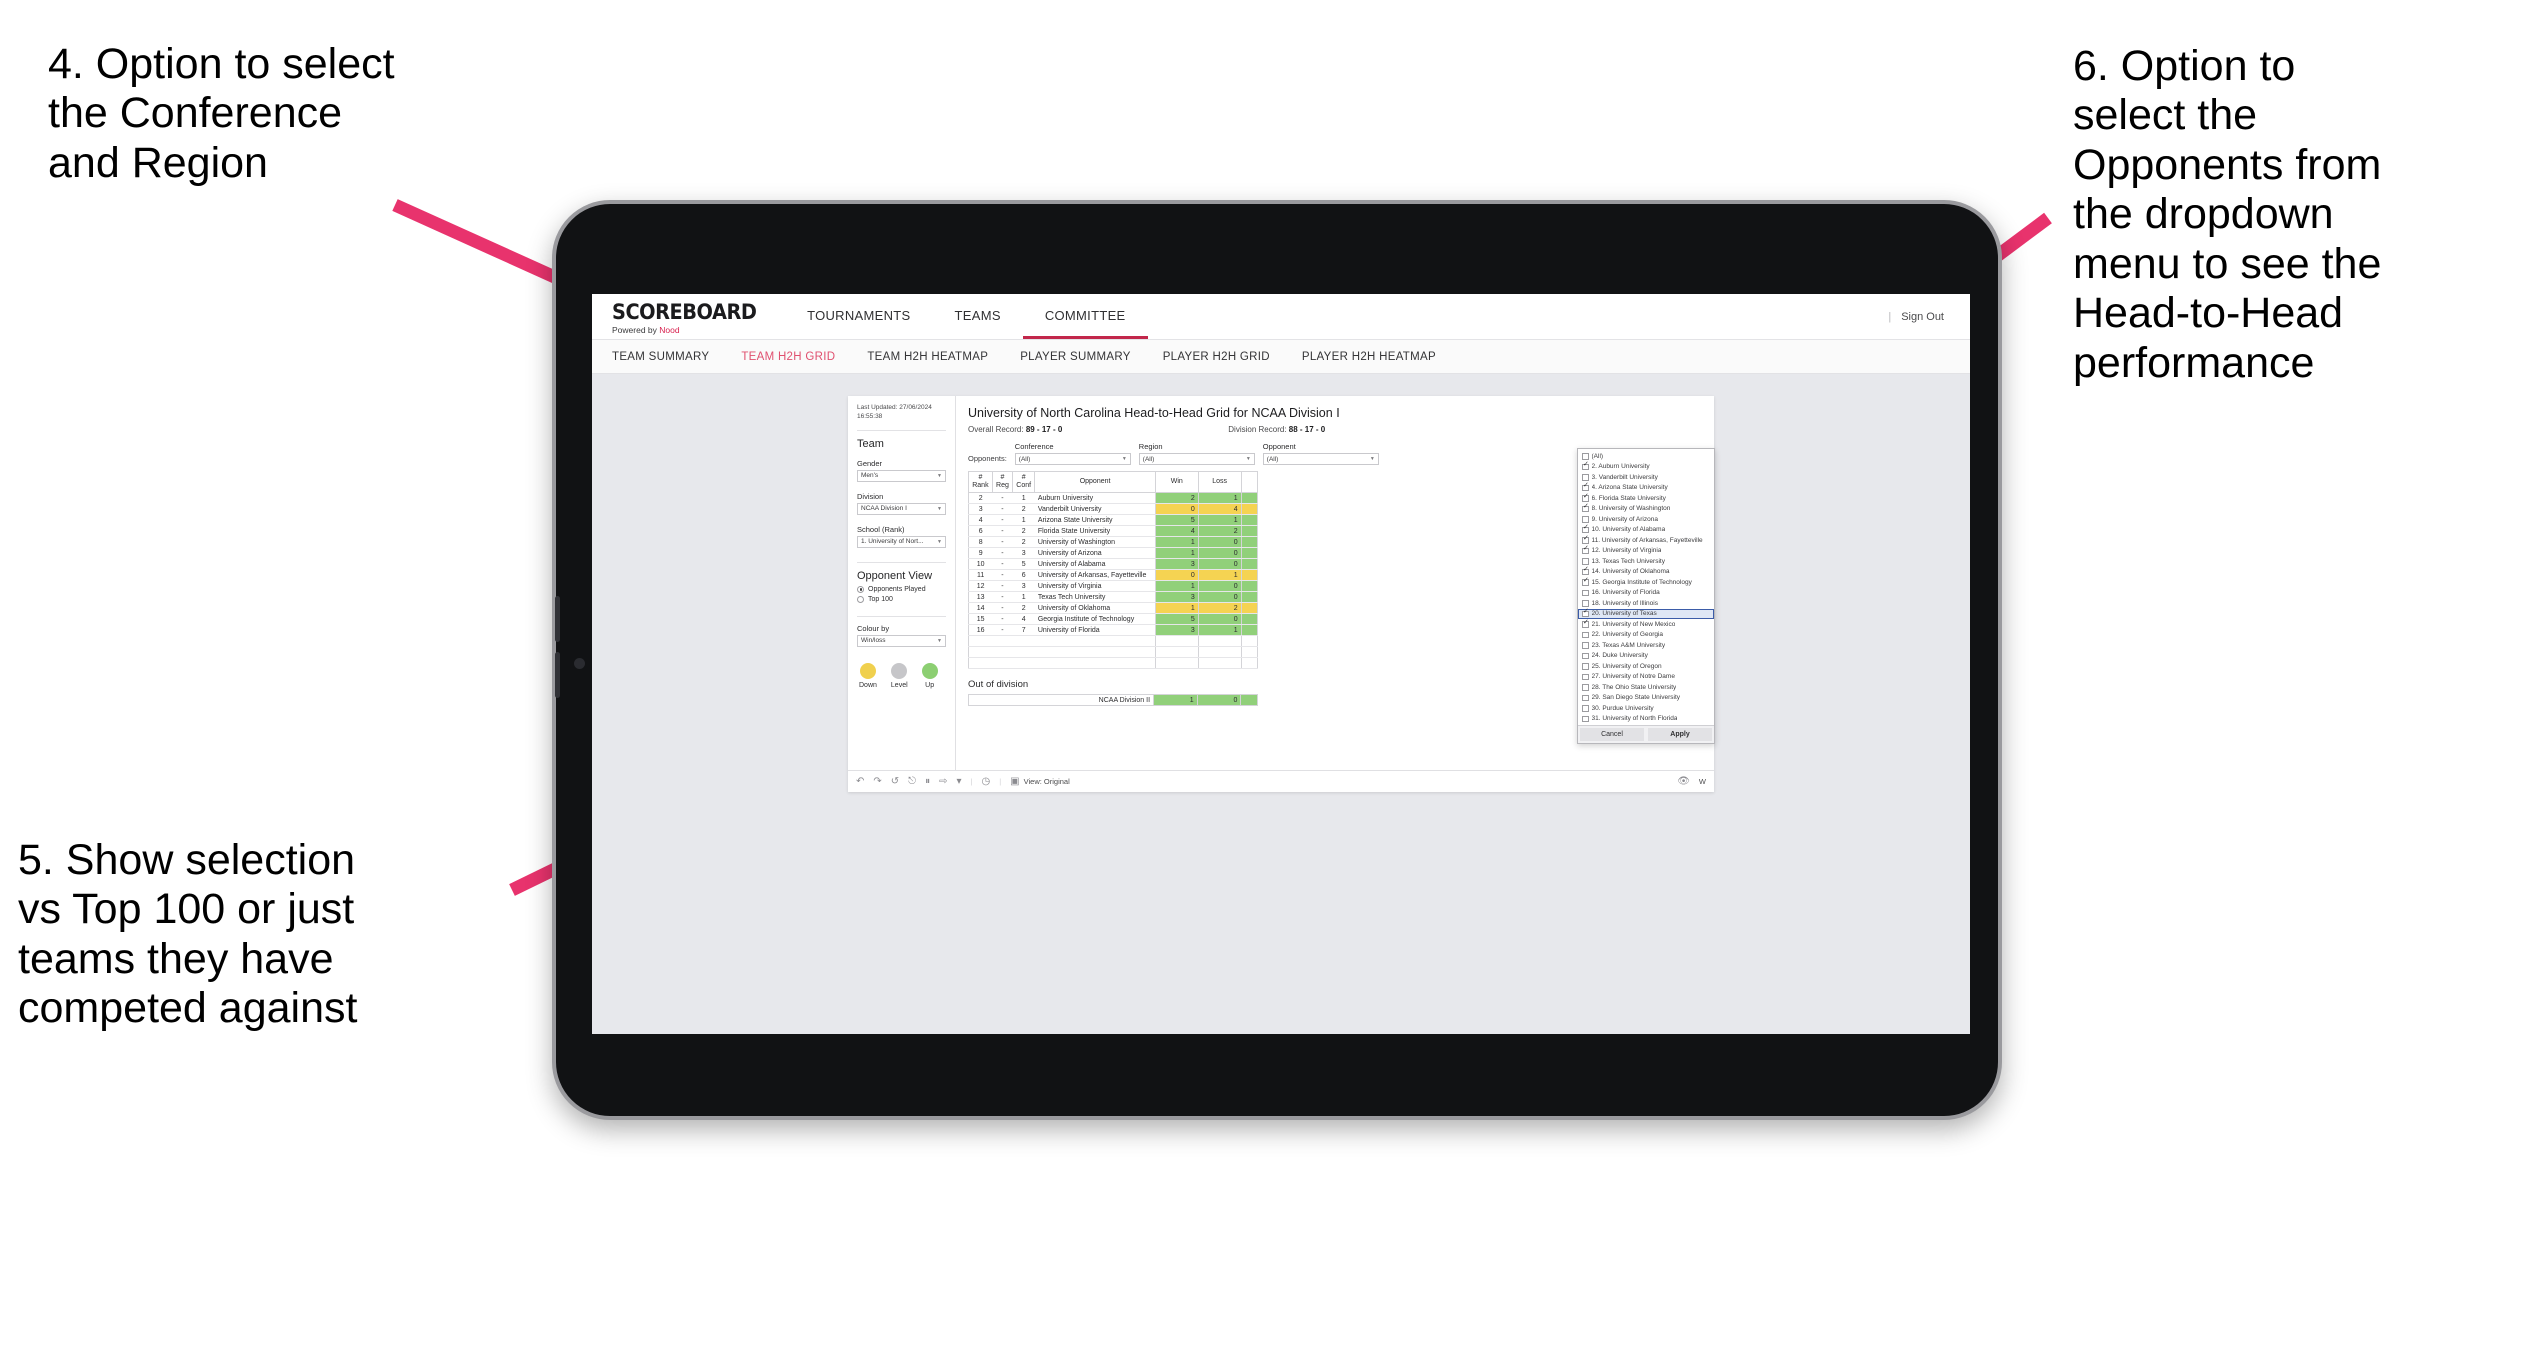  What do you see at coordinates (1085, 316) in the screenshot?
I see `nav-item-committee: COMMITTEE` at bounding box center [1085, 316].